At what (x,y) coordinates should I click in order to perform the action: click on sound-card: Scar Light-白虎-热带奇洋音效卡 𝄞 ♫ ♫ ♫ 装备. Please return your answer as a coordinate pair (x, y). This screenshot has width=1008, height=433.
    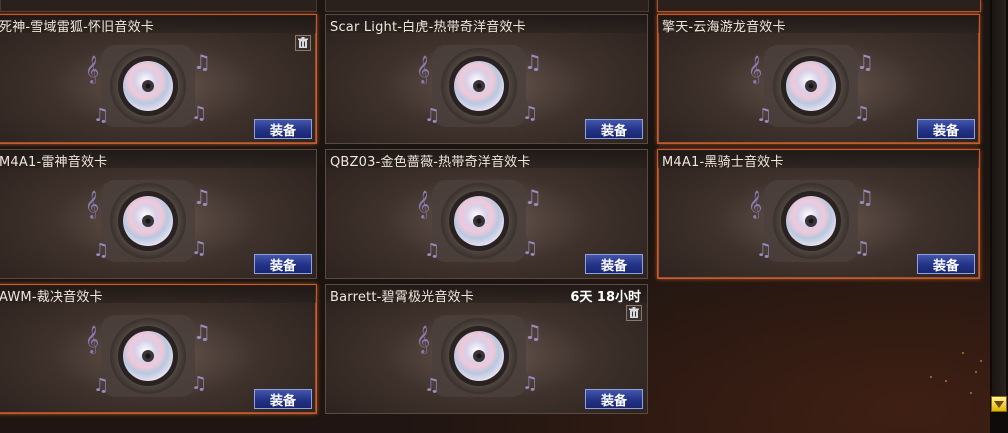
    Looking at the image, I should click on (486, 79).